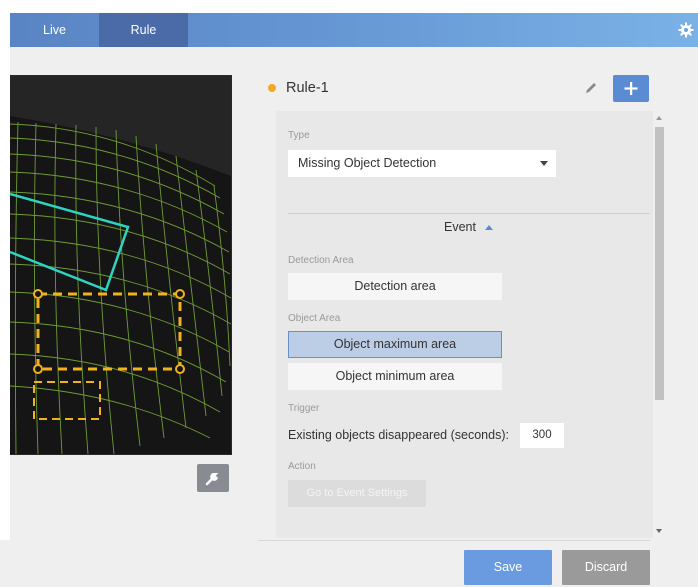 The width and height of the screenshot is (698, 587). I want to click on chevron-up-icon, so click(489, 227).